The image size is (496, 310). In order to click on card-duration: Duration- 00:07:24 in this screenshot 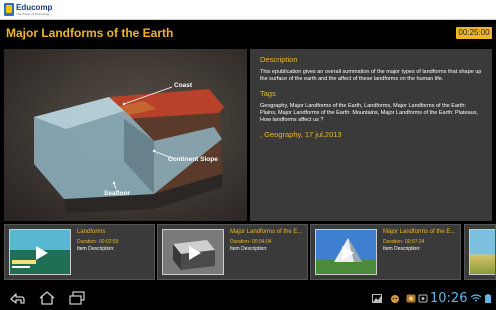, I will do `click(404, 242)`.